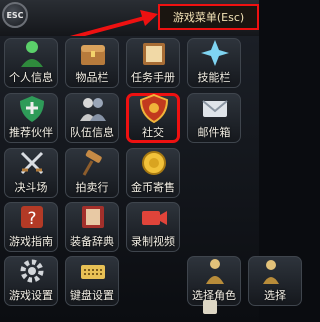 This screenshot has height=322, width=320. I want to click on menu-label: 推荐伙伴, so click(31, 132).